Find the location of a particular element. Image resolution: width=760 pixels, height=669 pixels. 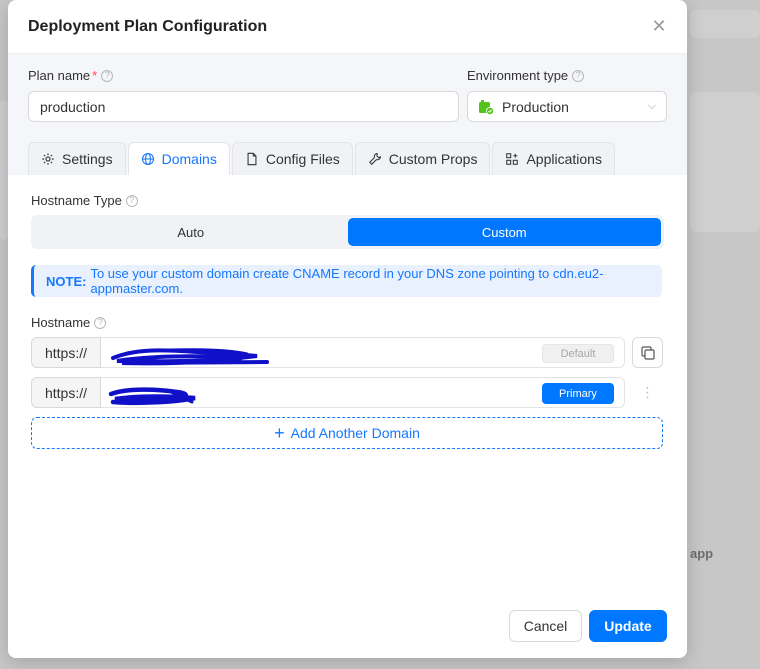

environment-type-label-text: Environment type is located at coordinates (518, 75).